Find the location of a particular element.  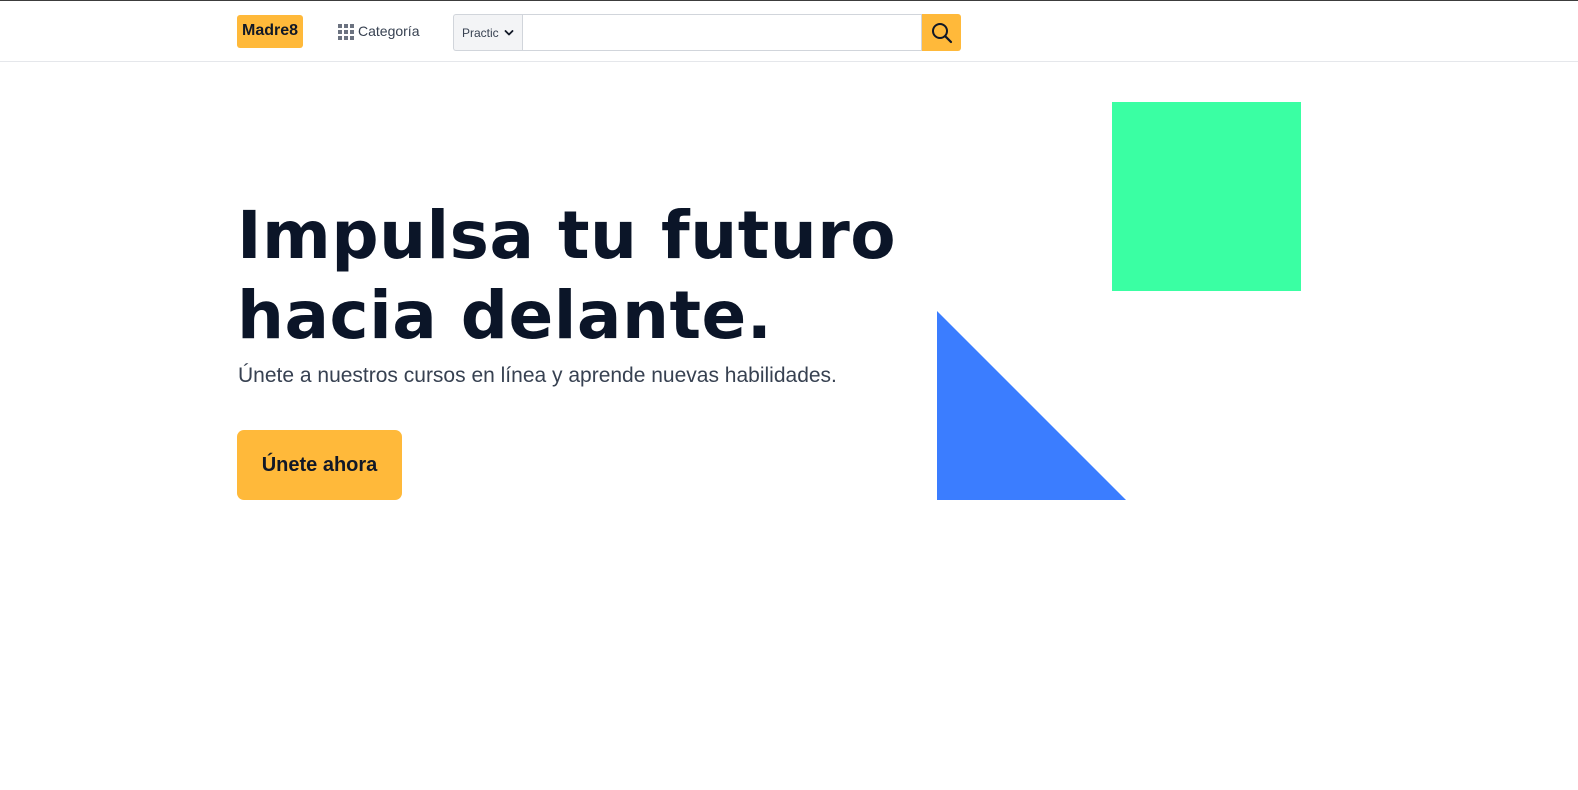

search-icon is located at coordinates (941, 32).